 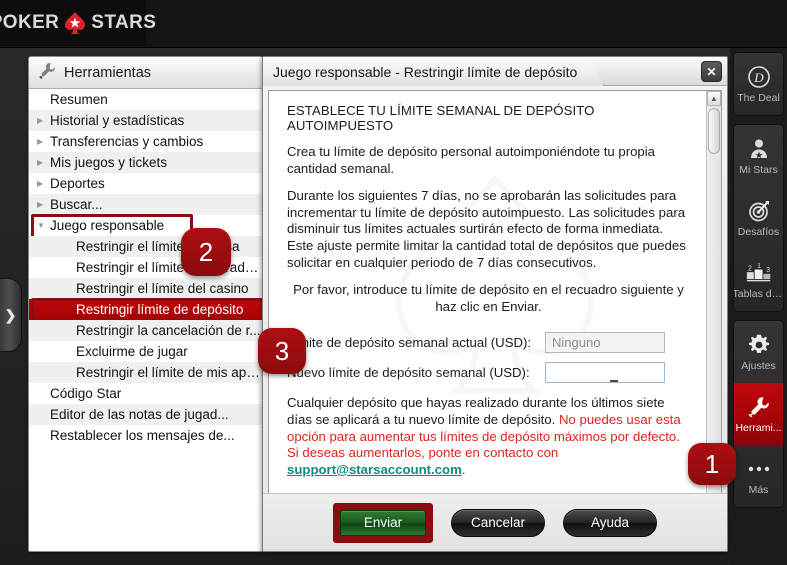 I want to click on tools-panel-title: Herramientas, so click(x=108, y=72).